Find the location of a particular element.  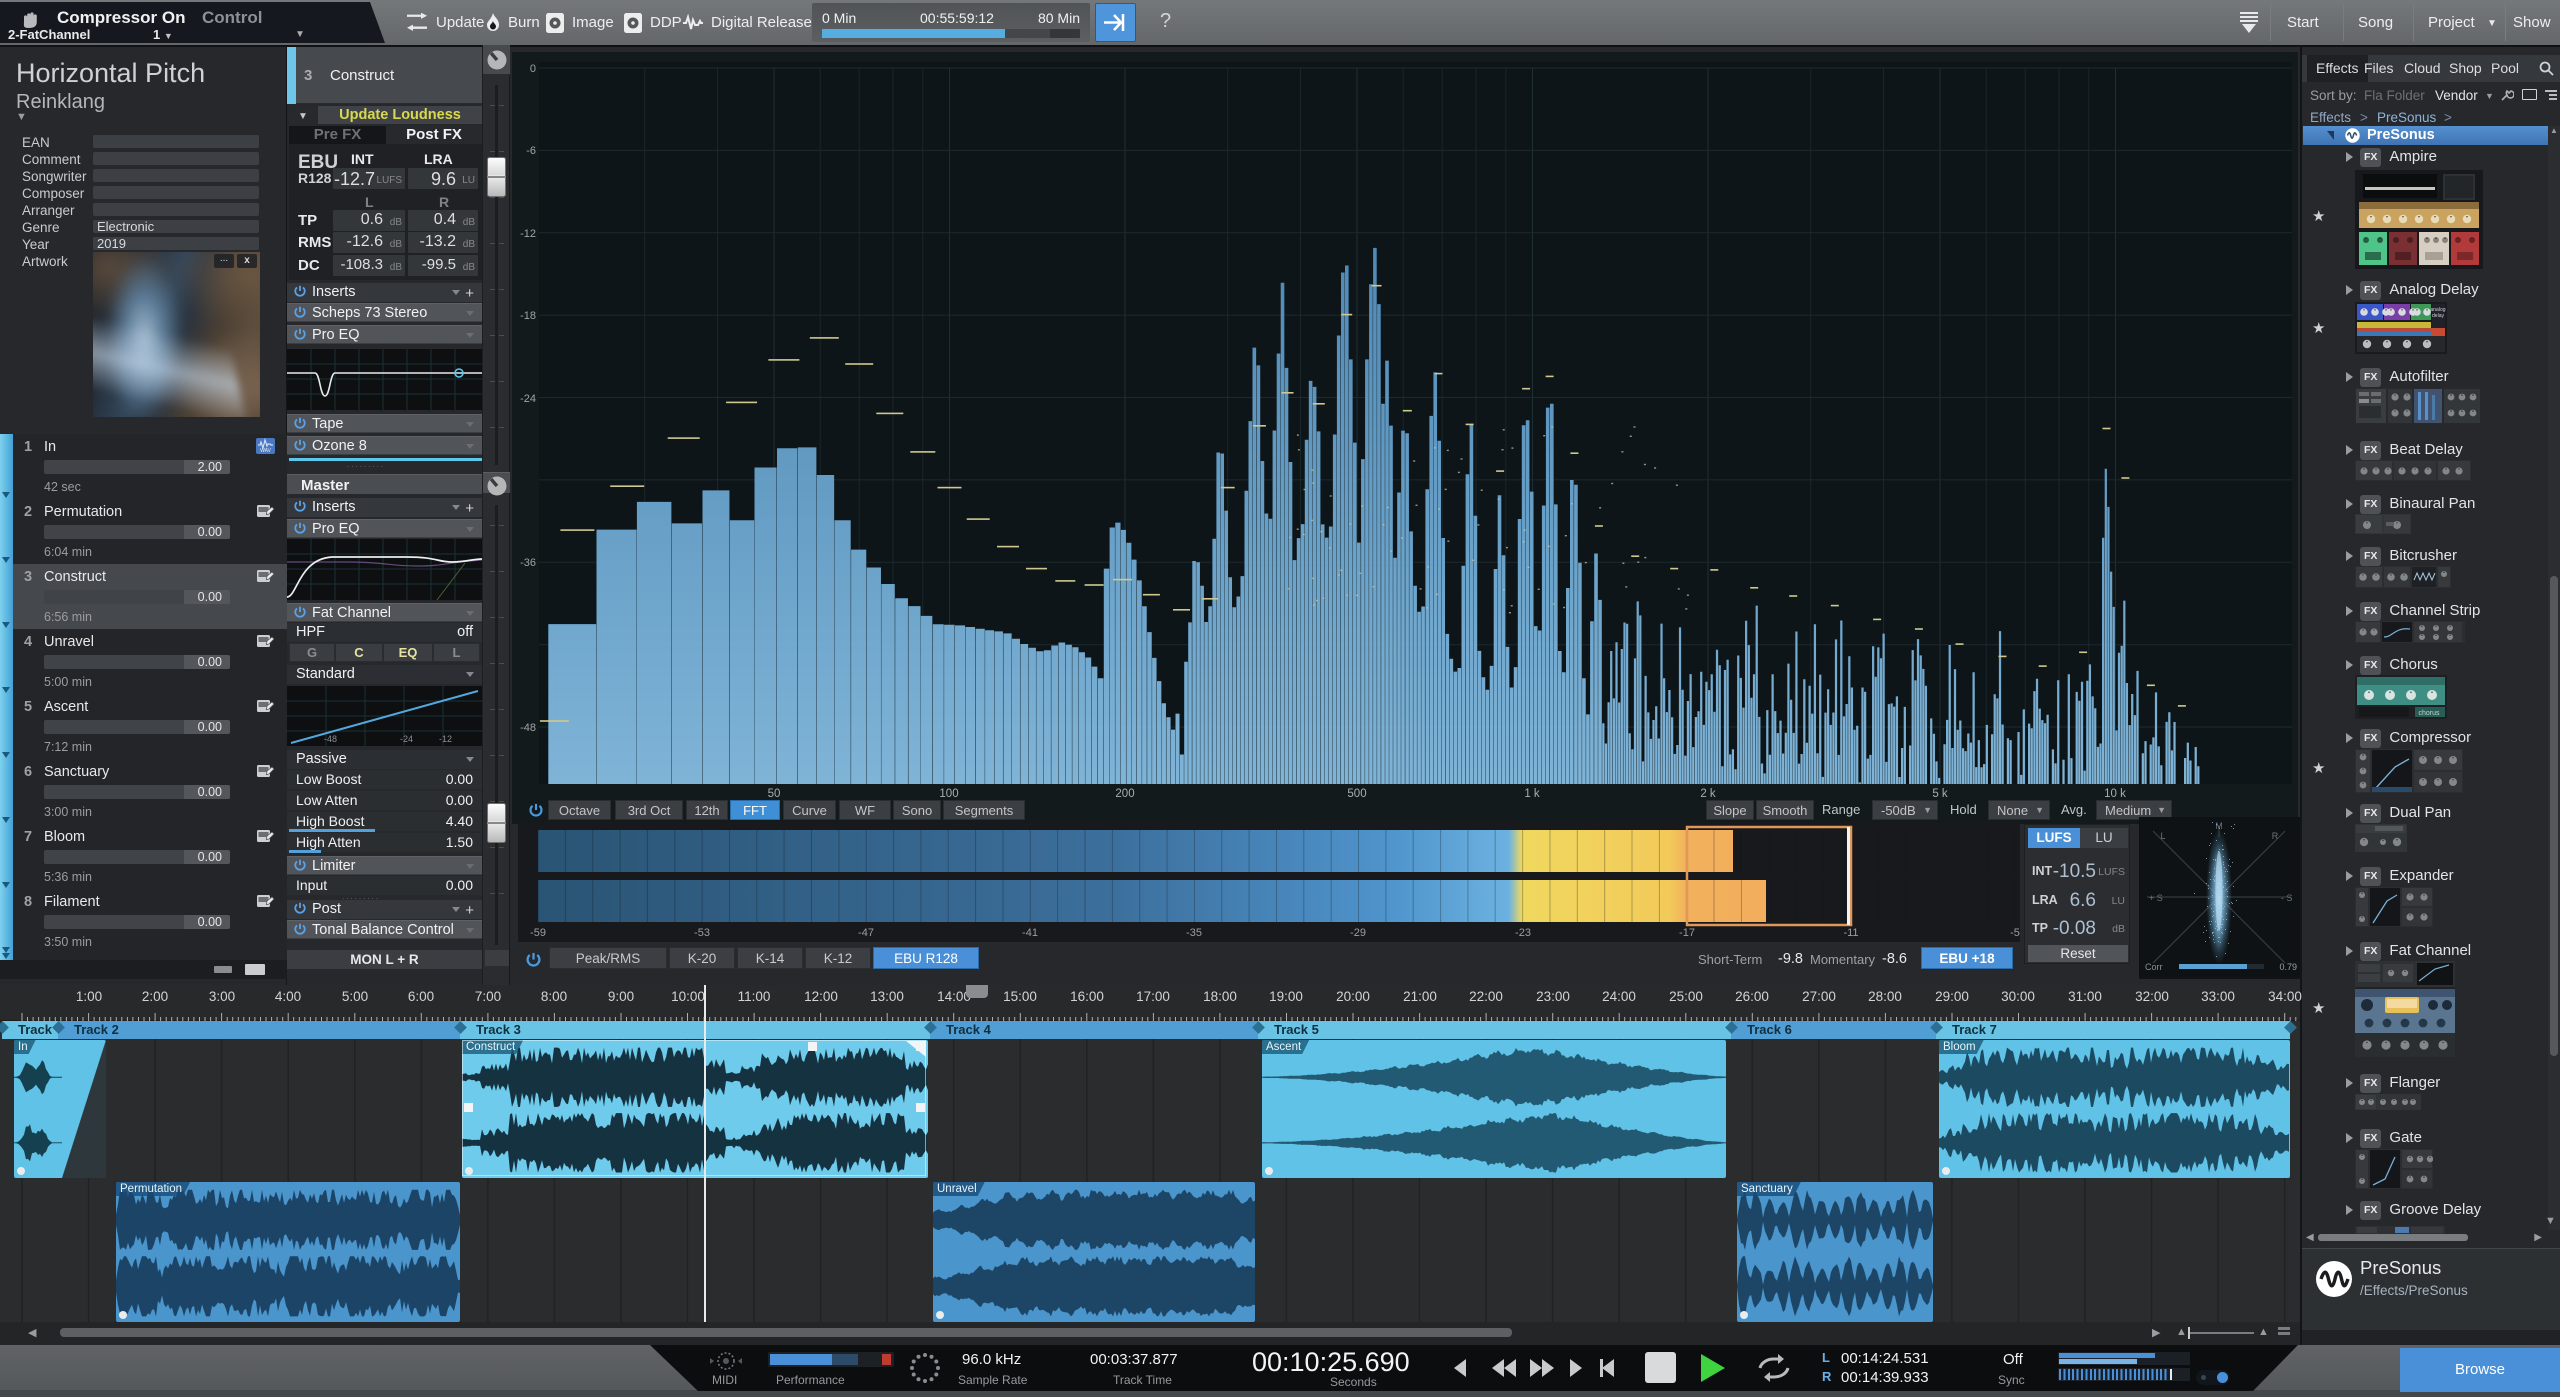

svg-text: -47 is located at coordinates (866, 933).